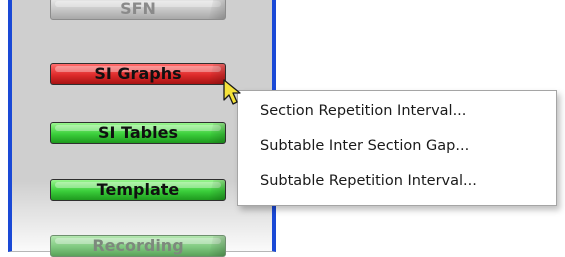 The image size is (565, 257). Describe the element at coordinates (232, 92) in the screenshot. I see `arrow-cursor-icon` at that location.